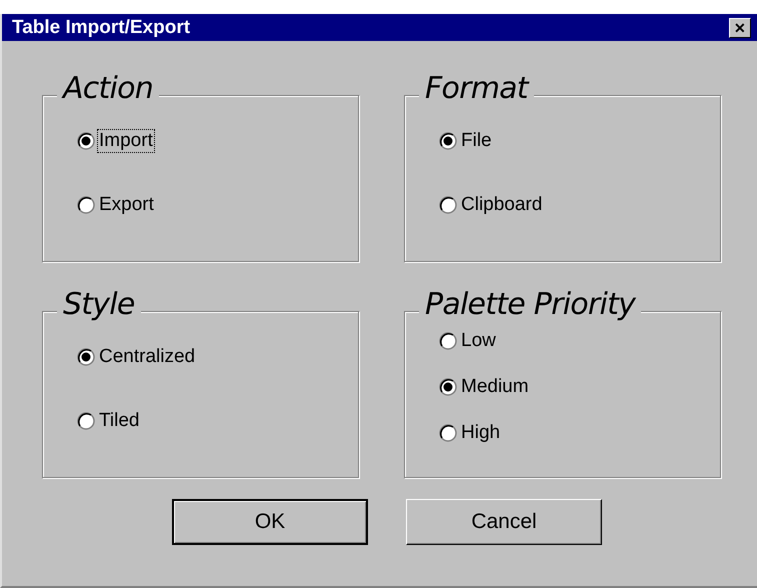 The width and height of the screenshot is (757, 588). What do you see at coordinates (126, 141) in the screenshot?
I see `radio-label: Import` at bounding box center [126, 141].